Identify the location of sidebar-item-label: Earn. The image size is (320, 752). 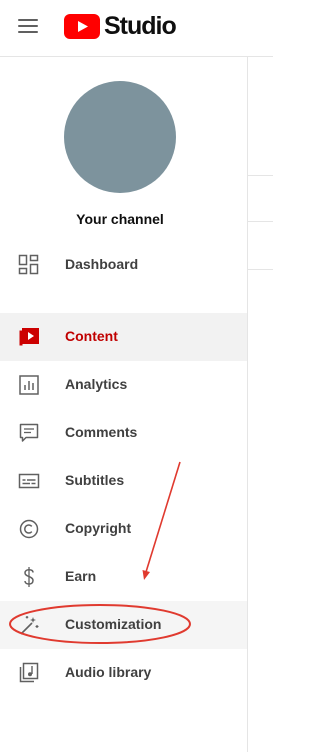
(81, 576).